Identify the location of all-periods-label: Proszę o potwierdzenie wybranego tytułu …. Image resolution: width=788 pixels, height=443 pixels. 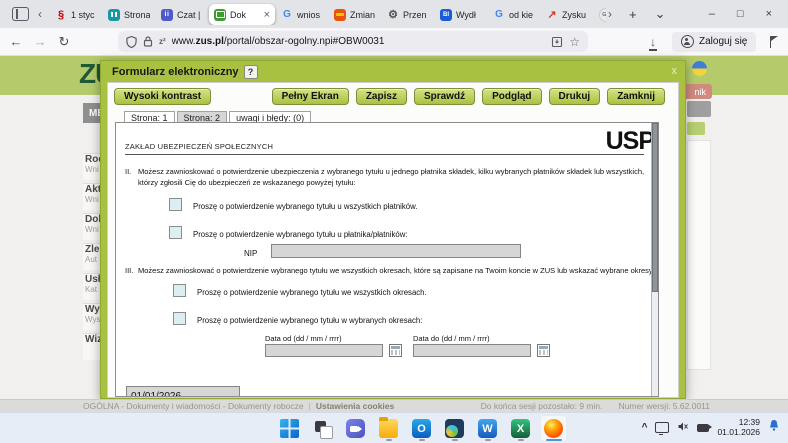
(312, 292).